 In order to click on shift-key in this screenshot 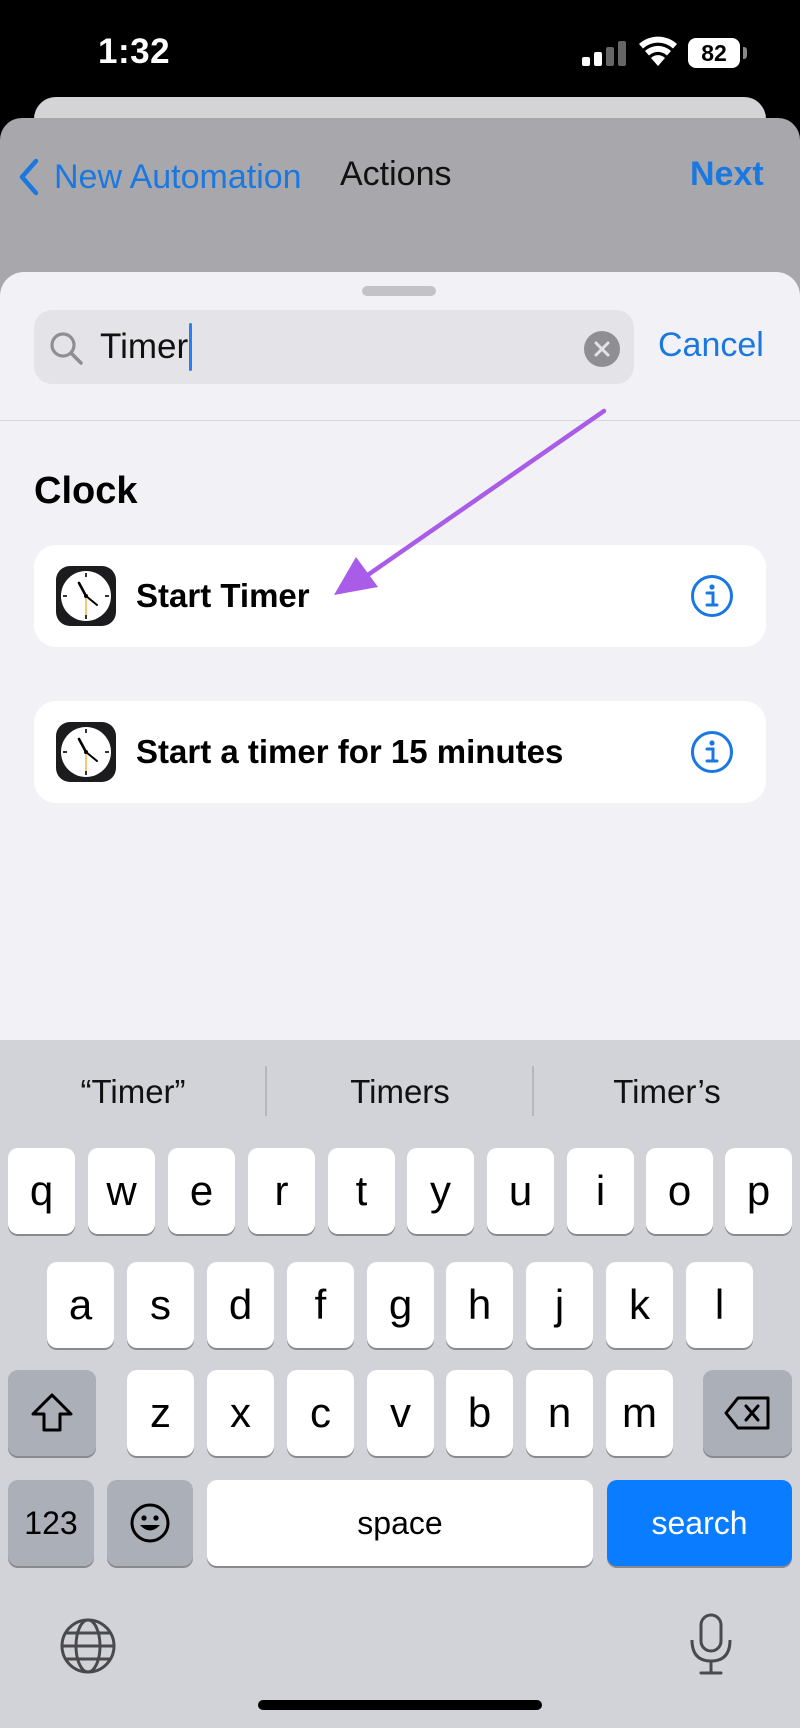, I will do `click(52, 1413)`.